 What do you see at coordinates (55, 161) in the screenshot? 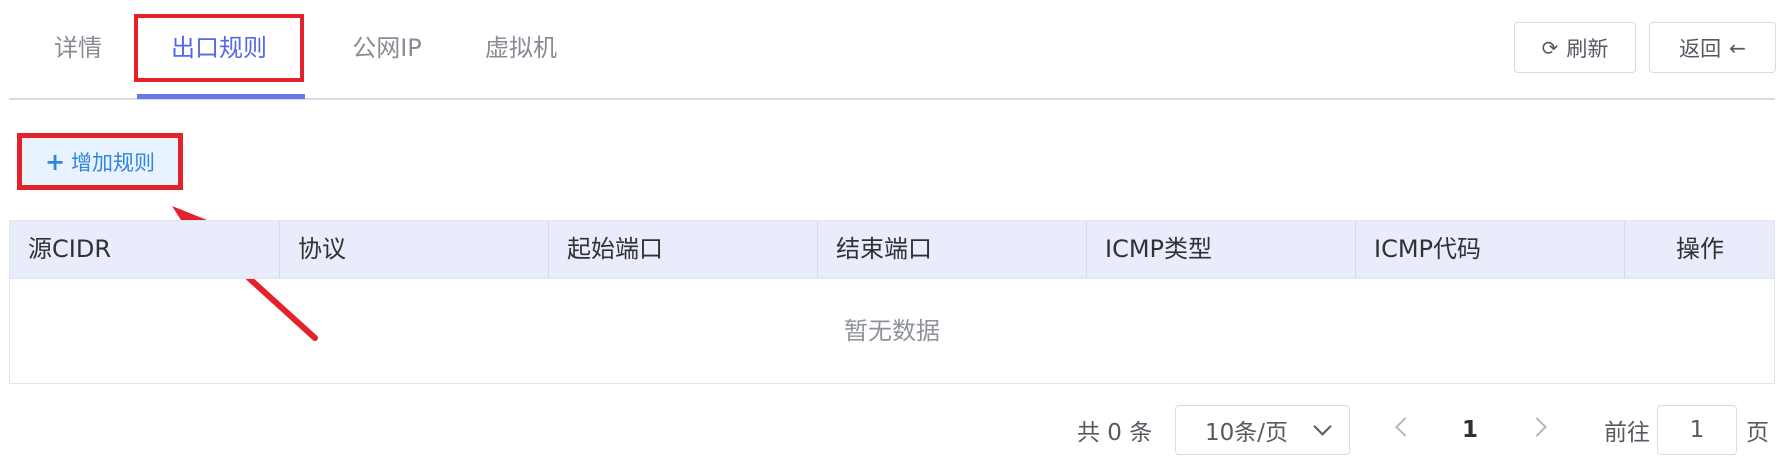
I see `plus-icon: +` at bounding box center [55, 161].